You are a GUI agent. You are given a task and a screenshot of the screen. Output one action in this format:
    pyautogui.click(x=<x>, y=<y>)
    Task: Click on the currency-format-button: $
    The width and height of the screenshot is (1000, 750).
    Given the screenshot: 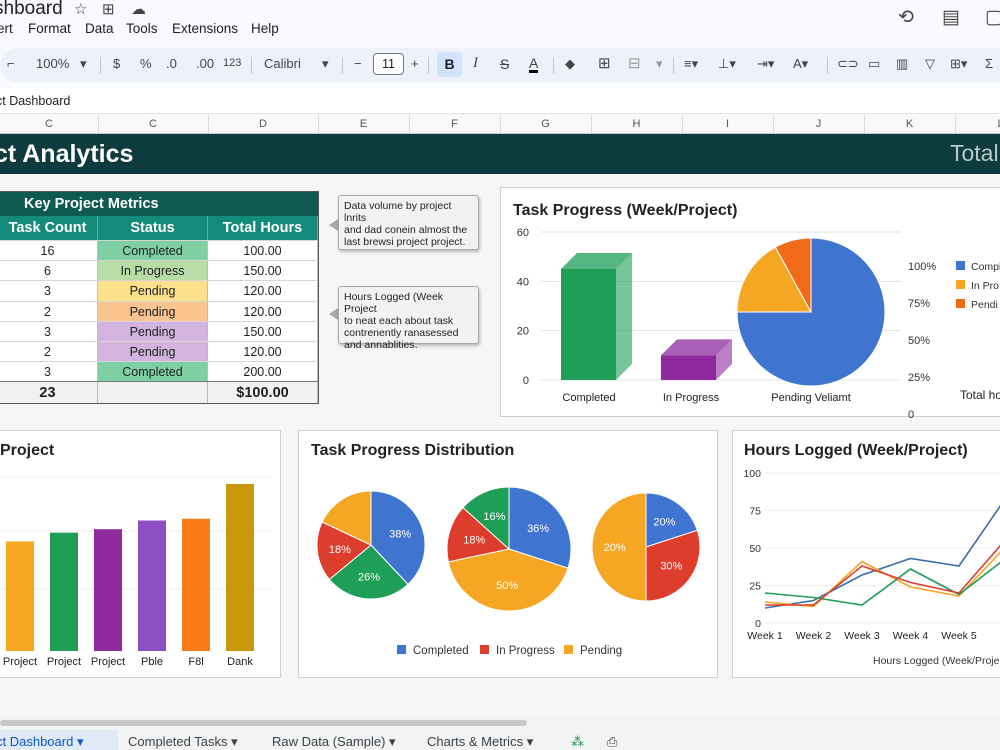 What is the action you would take?
    pyautogui.click(x=116, y=63)
    